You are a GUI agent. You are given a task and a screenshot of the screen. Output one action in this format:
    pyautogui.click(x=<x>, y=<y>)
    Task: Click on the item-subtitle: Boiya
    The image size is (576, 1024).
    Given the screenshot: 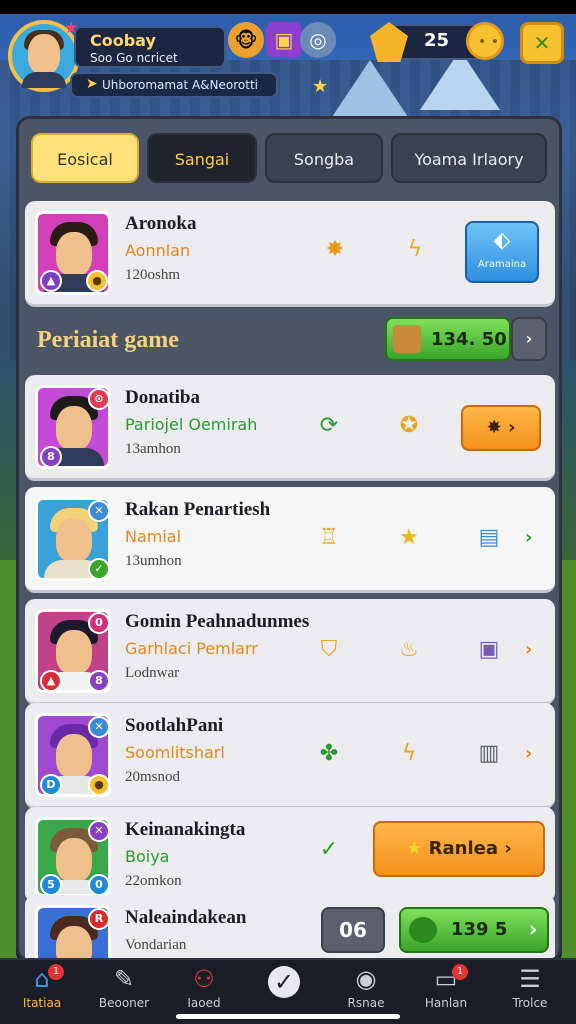 What is the action you would take?
    pyautogui.click(x=147, y=856)
    